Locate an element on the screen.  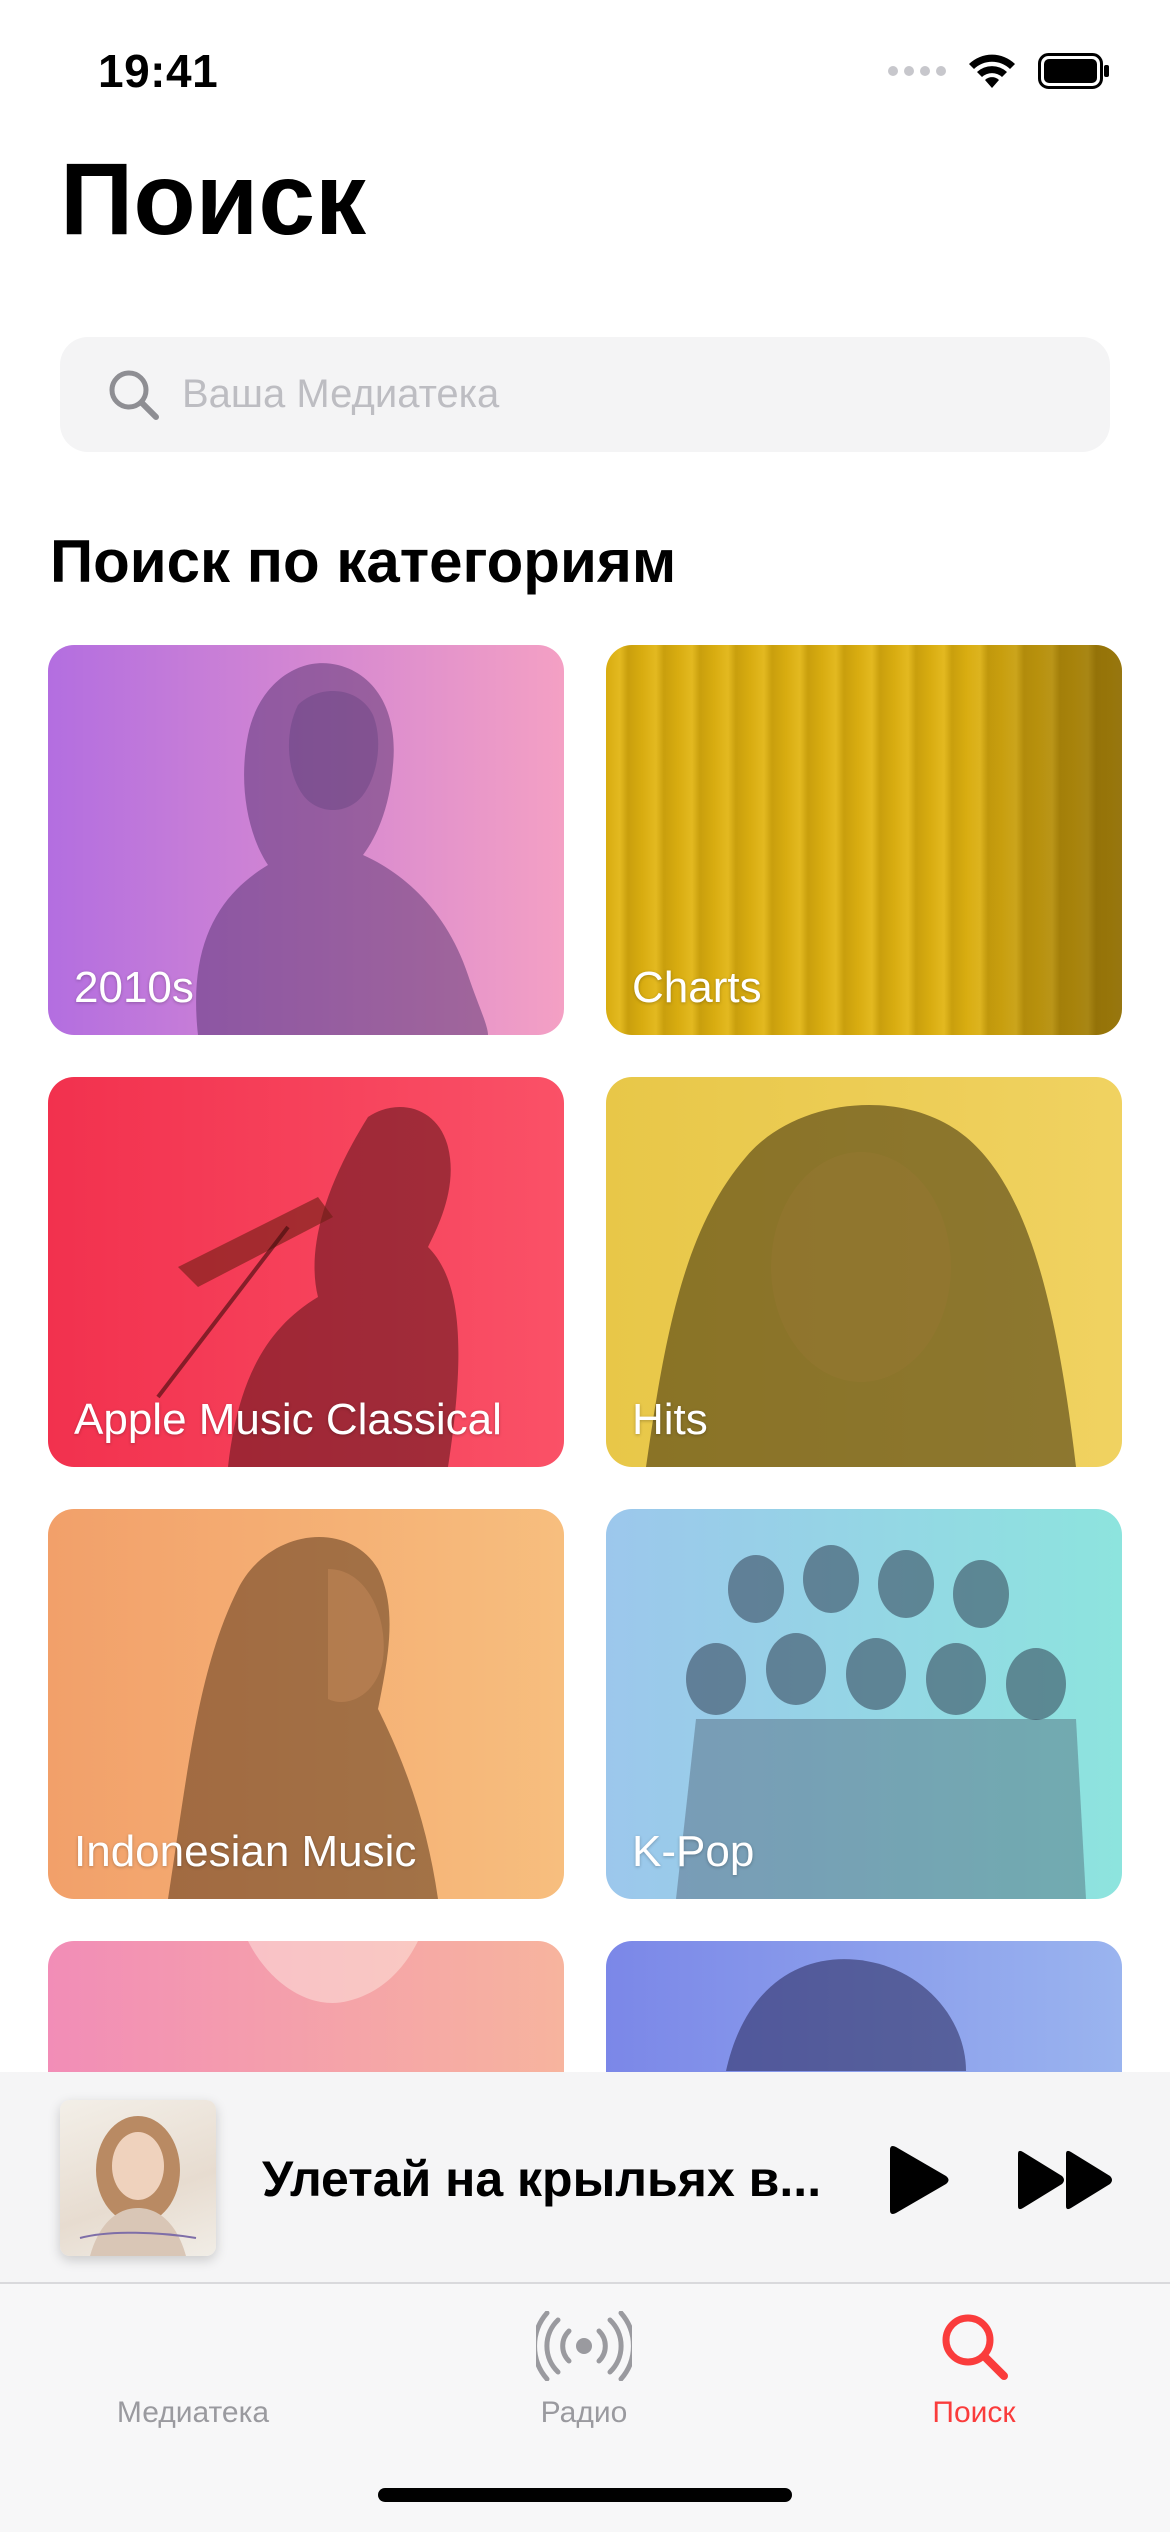
tab-radio: Радио is located at coordinates (584, 2364).